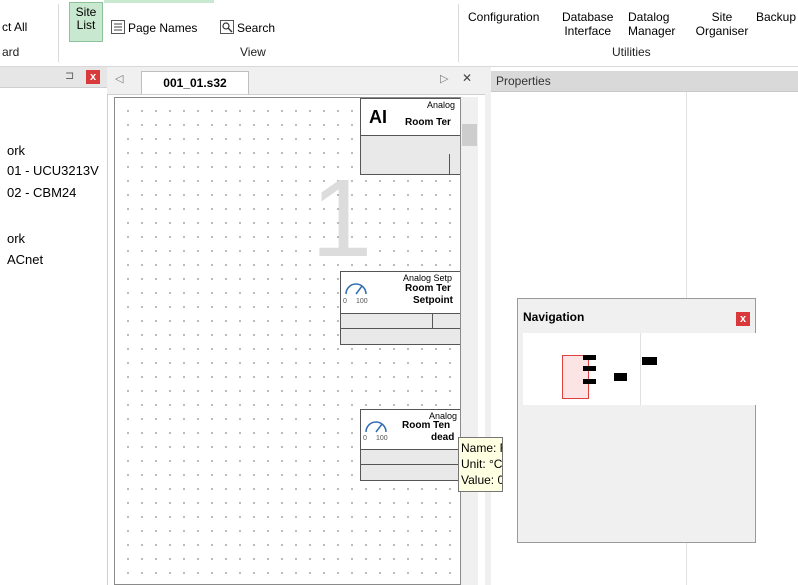 The height and width of the screenshot is (585, 798). I want to click on tab-scroll-right-icon: ▷, so click(444, 78).